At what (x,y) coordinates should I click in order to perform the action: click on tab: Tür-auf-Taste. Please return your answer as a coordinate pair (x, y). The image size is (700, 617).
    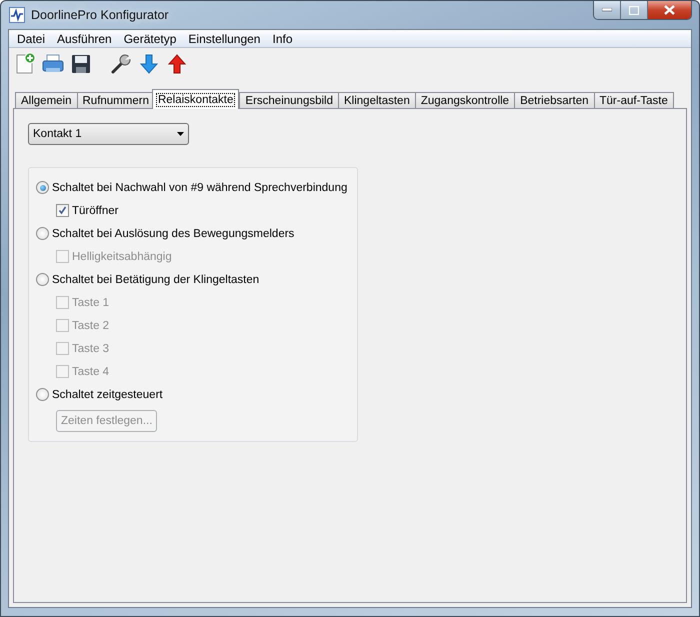
    Looking at the image, I should click on (634, 100).